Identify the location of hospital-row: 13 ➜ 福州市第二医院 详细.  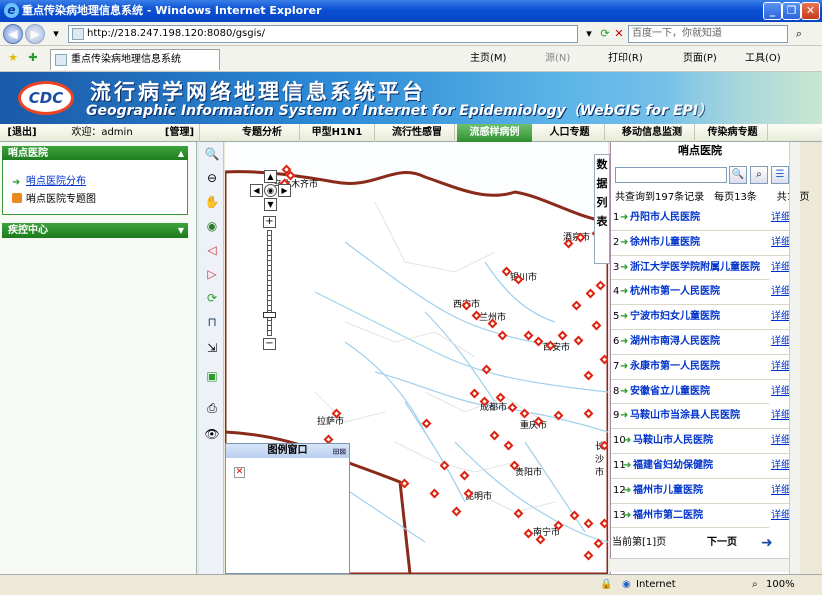
(701, 516).